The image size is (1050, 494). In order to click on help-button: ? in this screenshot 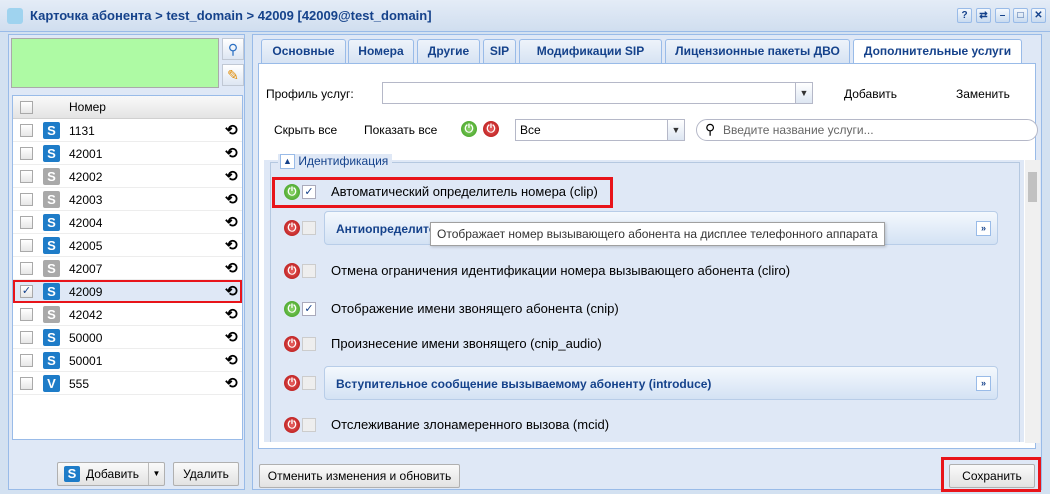, I will do `click(964, 15)`.